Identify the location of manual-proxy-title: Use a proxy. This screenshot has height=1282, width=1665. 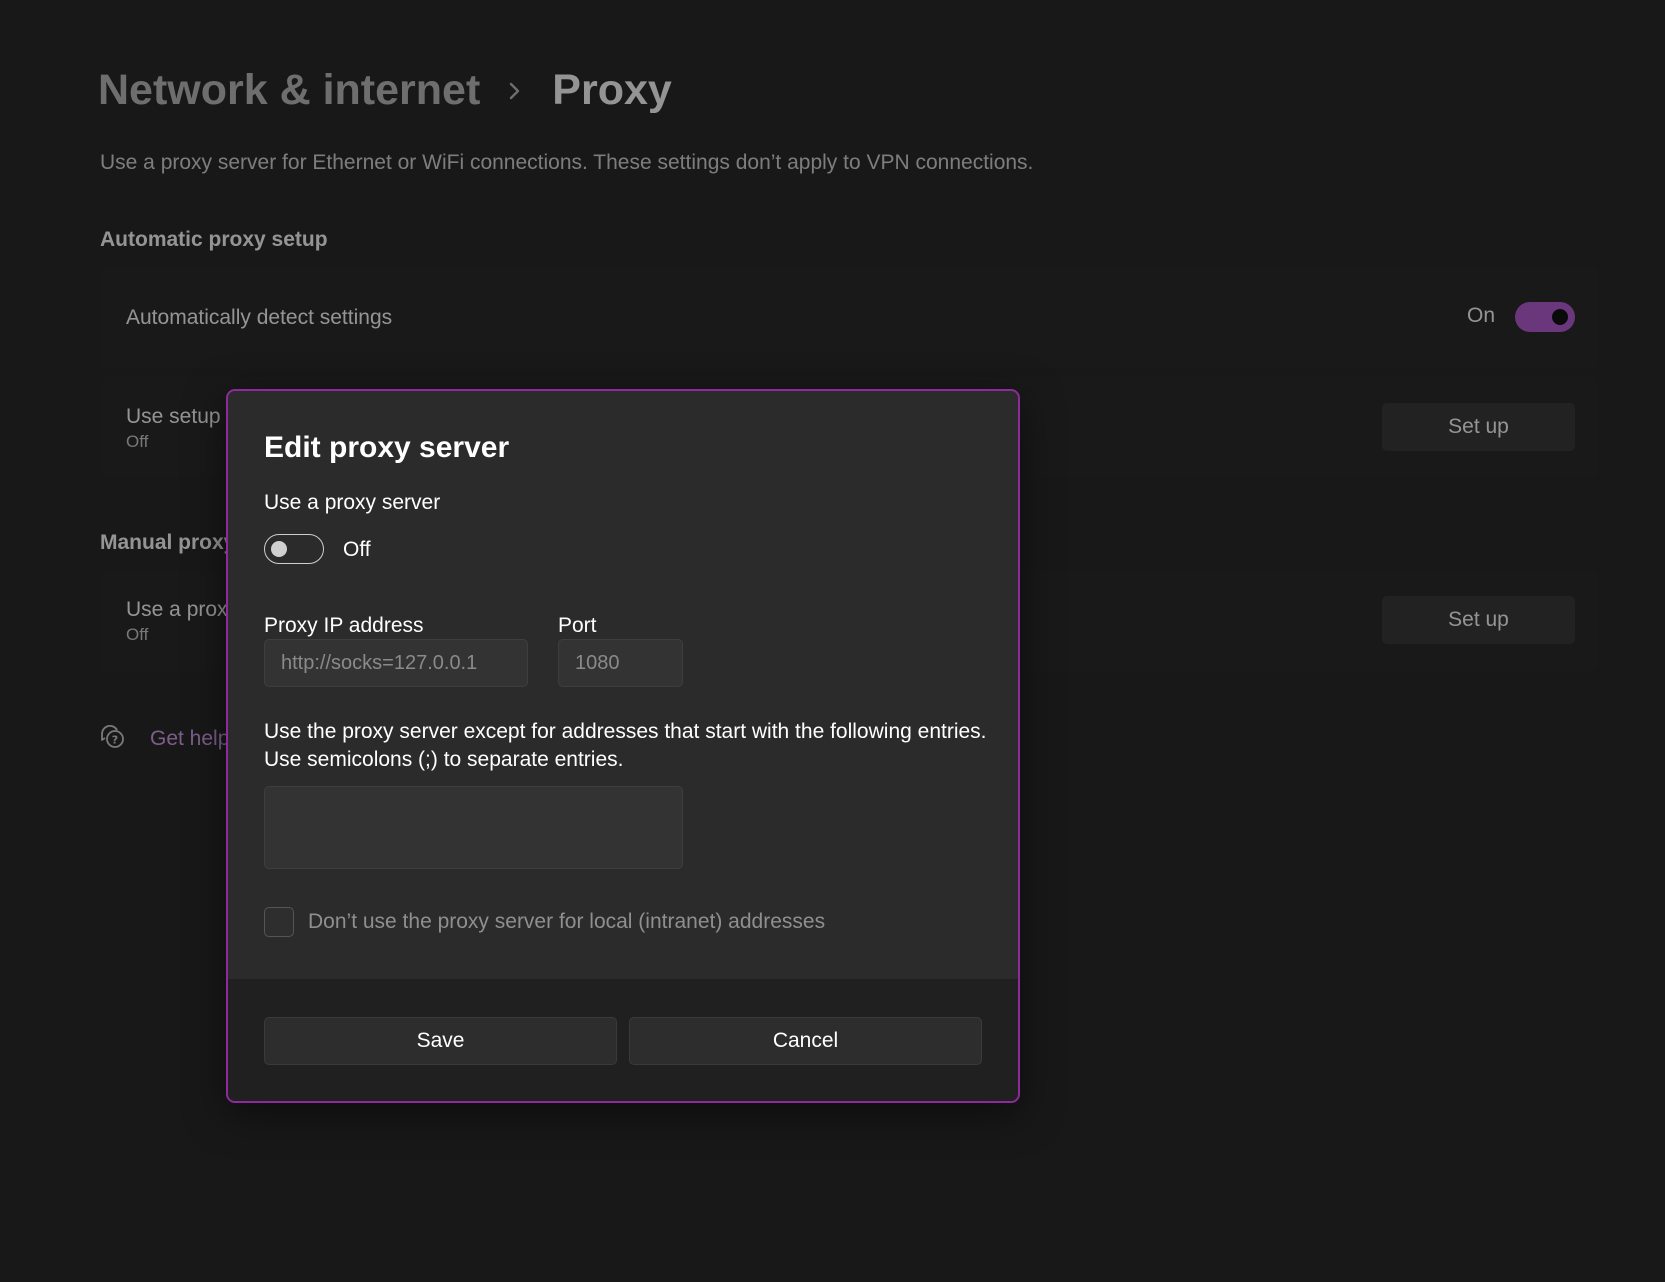
(182, 609).